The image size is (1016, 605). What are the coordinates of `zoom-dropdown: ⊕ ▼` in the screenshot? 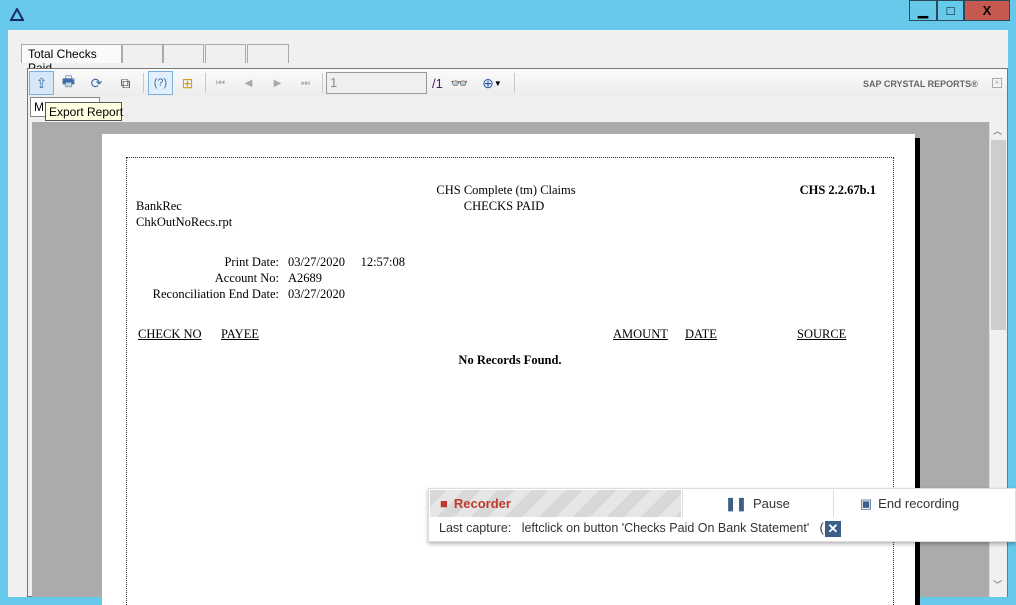 It's located at (492, 83).